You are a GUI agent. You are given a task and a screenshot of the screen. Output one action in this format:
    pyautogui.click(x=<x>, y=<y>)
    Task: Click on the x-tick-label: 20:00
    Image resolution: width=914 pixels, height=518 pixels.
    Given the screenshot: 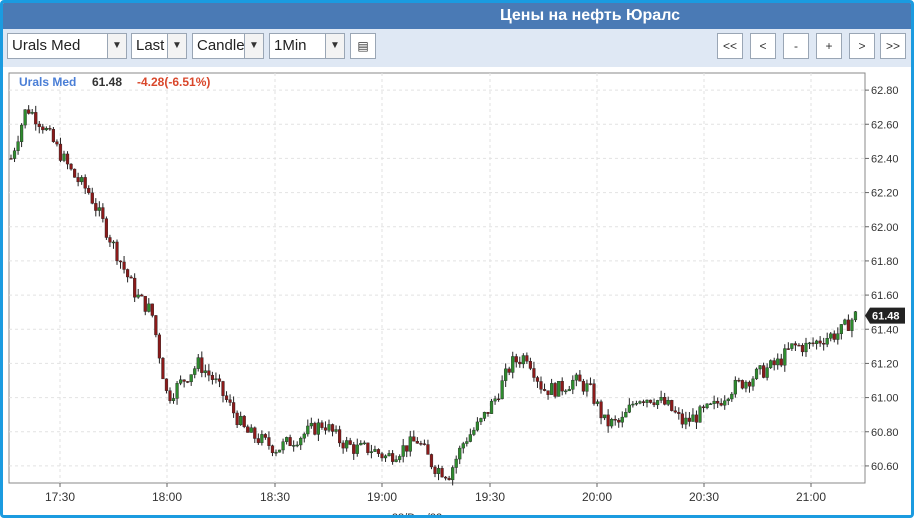 What is the action you would take?
    pyautogui.click(x=597, y=497)
    